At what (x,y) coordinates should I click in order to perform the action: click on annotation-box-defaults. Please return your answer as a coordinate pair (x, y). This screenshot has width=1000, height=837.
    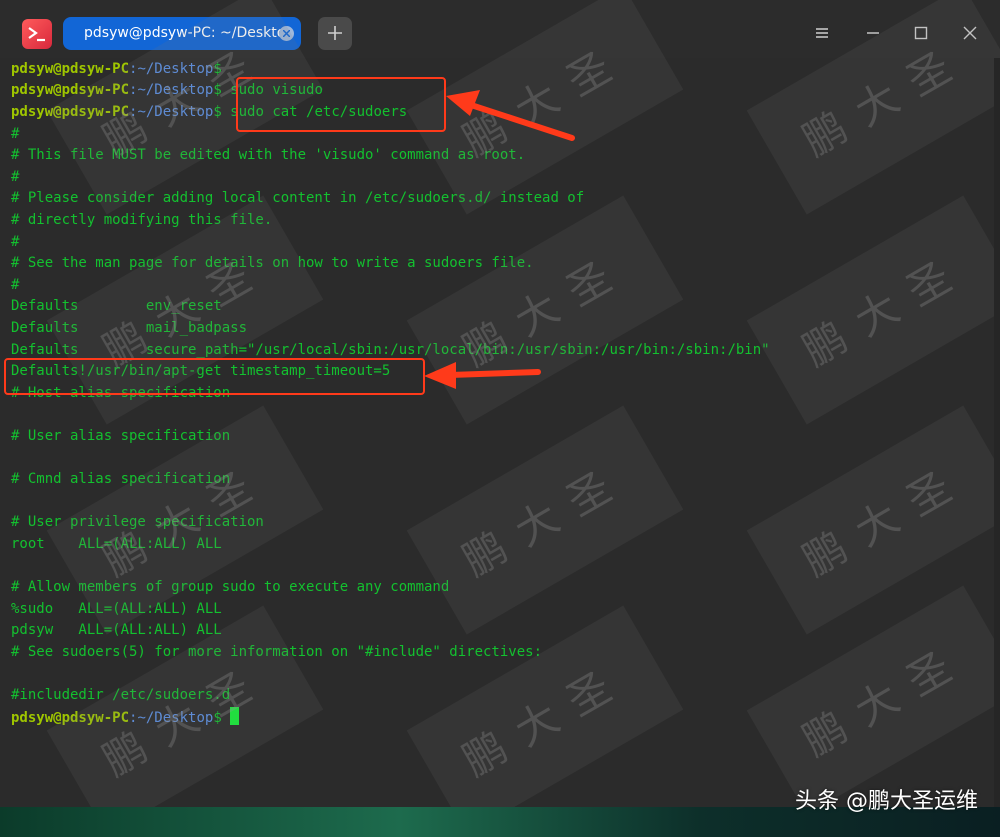
    Looking at the image, I should click on (214, 376).